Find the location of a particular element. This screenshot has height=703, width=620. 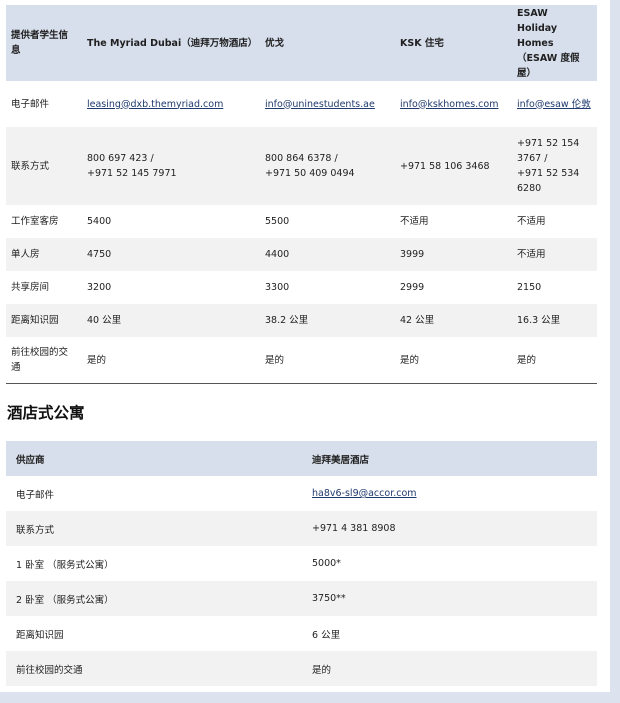

cell-value: 800 864 6378 / +971 50 409 0494 is located at coordinates (327, 166).